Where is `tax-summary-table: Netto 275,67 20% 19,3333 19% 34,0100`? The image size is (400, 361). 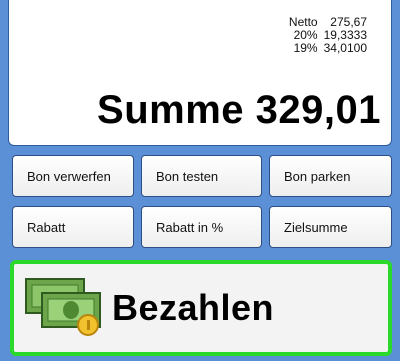 tax-summary-table: Netto 275,67 20% 19,3333 19% 34,0100 is located at coordinates (328, 35).